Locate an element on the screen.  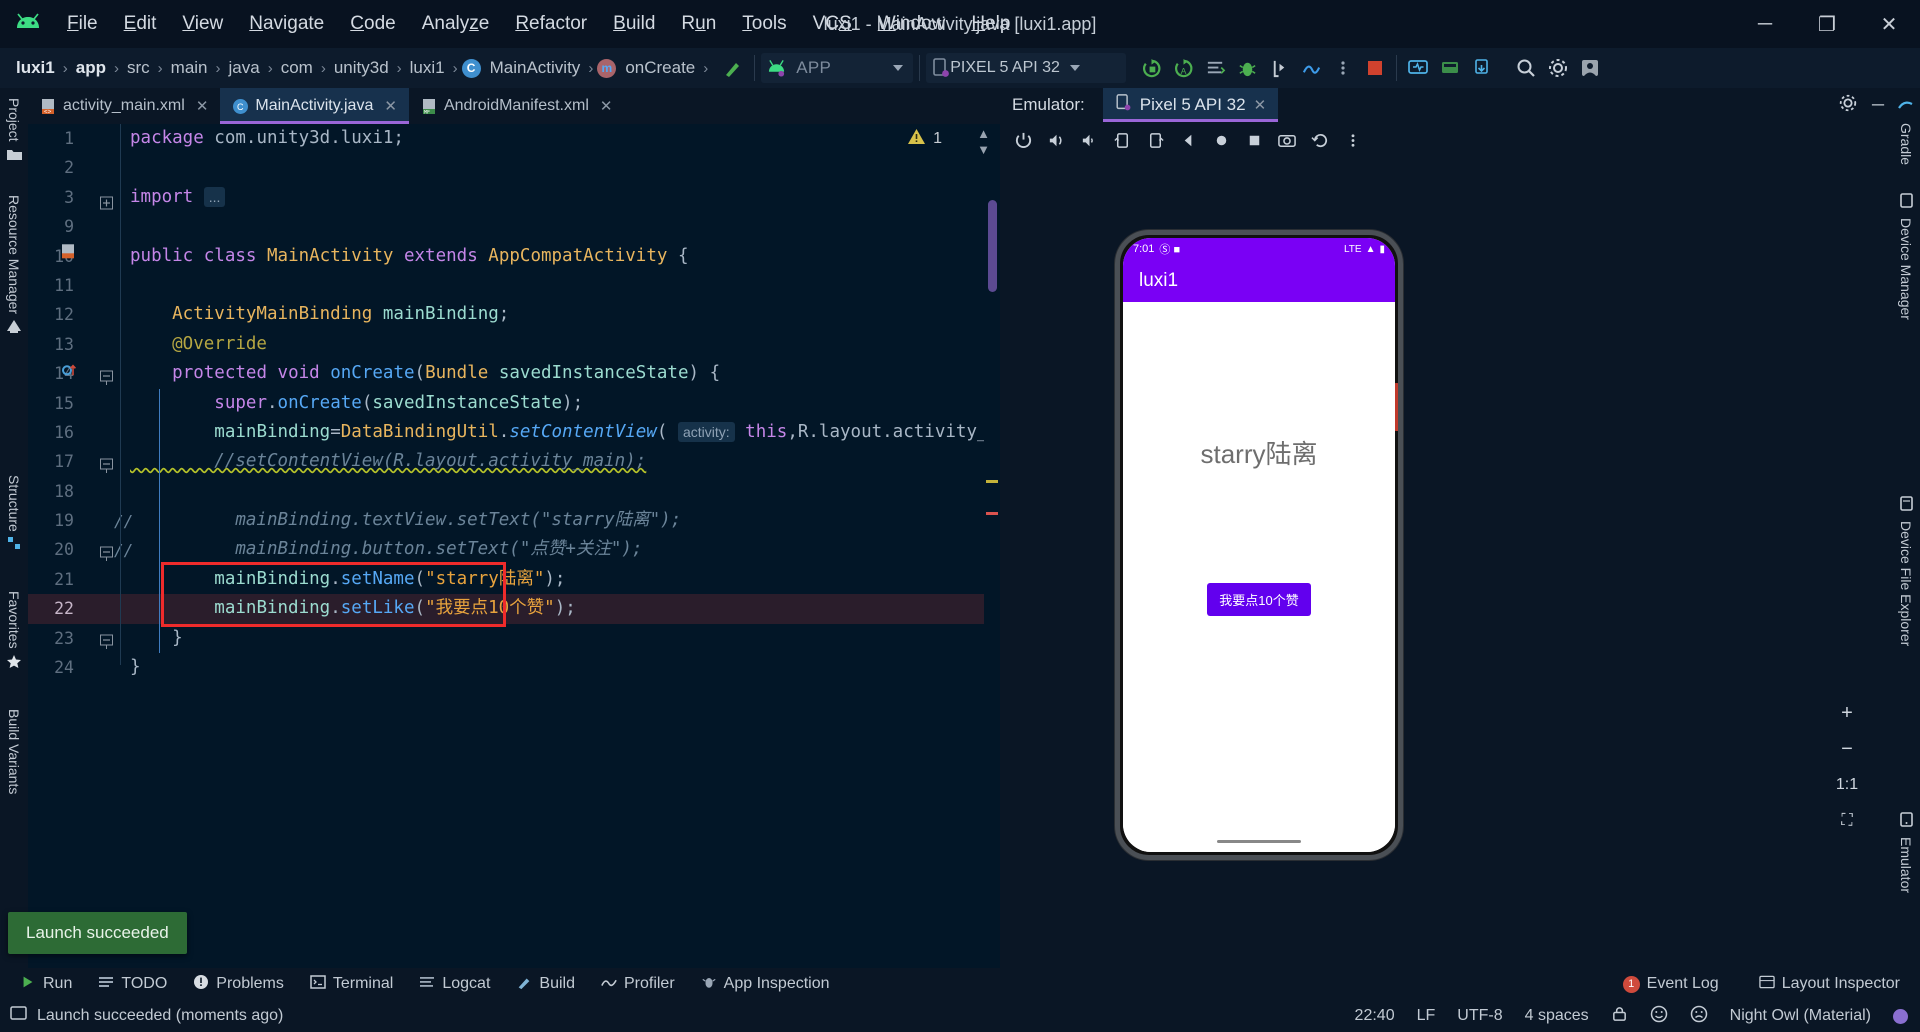
rotate-right-icon is located at coordinates (1155, 140).